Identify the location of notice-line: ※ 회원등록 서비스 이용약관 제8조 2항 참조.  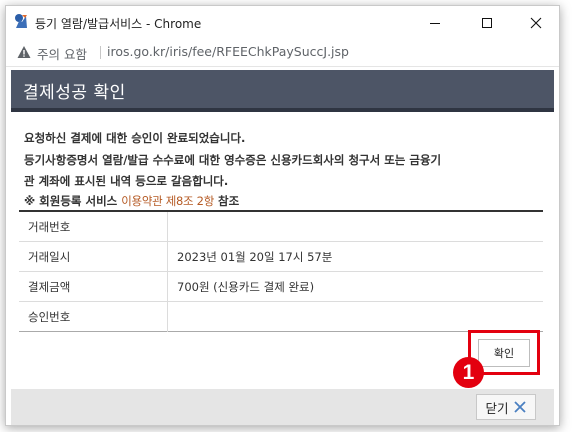
(284, 201).